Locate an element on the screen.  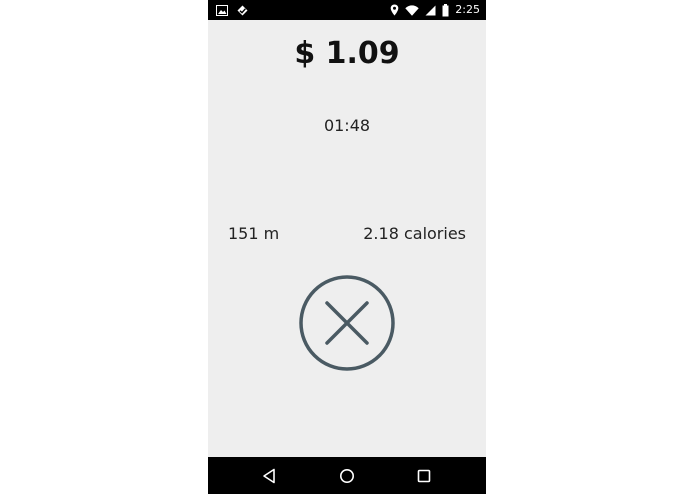
home-icon is located at coordinates (347, 476).